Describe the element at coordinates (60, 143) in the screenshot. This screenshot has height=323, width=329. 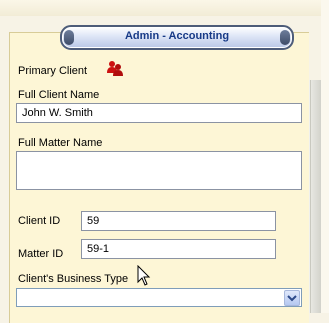
I see `full-matter-name-label: Full Matter Name` at that location.